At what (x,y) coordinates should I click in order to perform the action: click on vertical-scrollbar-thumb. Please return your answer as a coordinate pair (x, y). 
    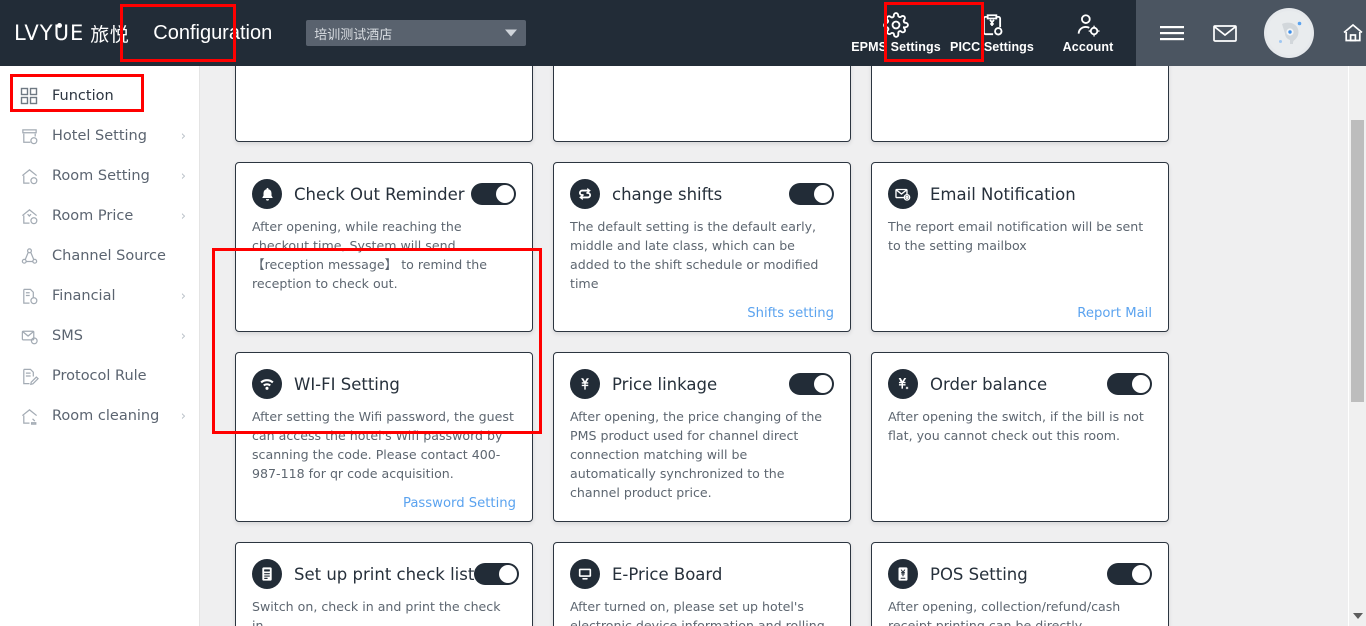
    Looking at the image, I should click on (1357, 261).